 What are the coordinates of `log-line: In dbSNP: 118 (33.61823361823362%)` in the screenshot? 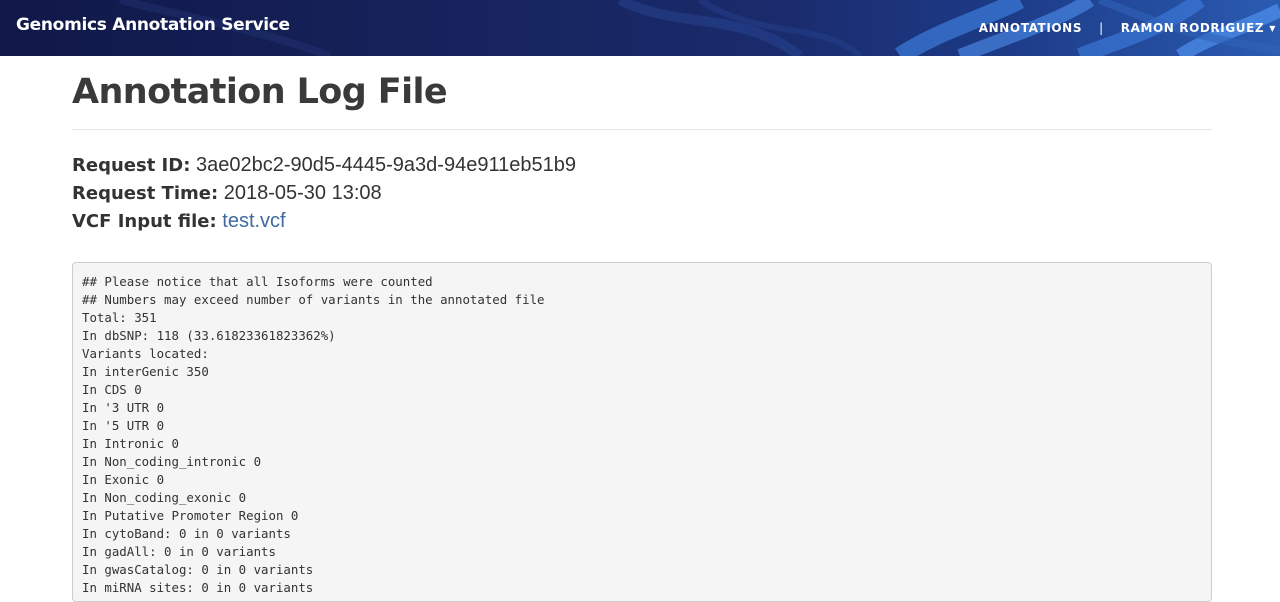 It's located at (209, 335).